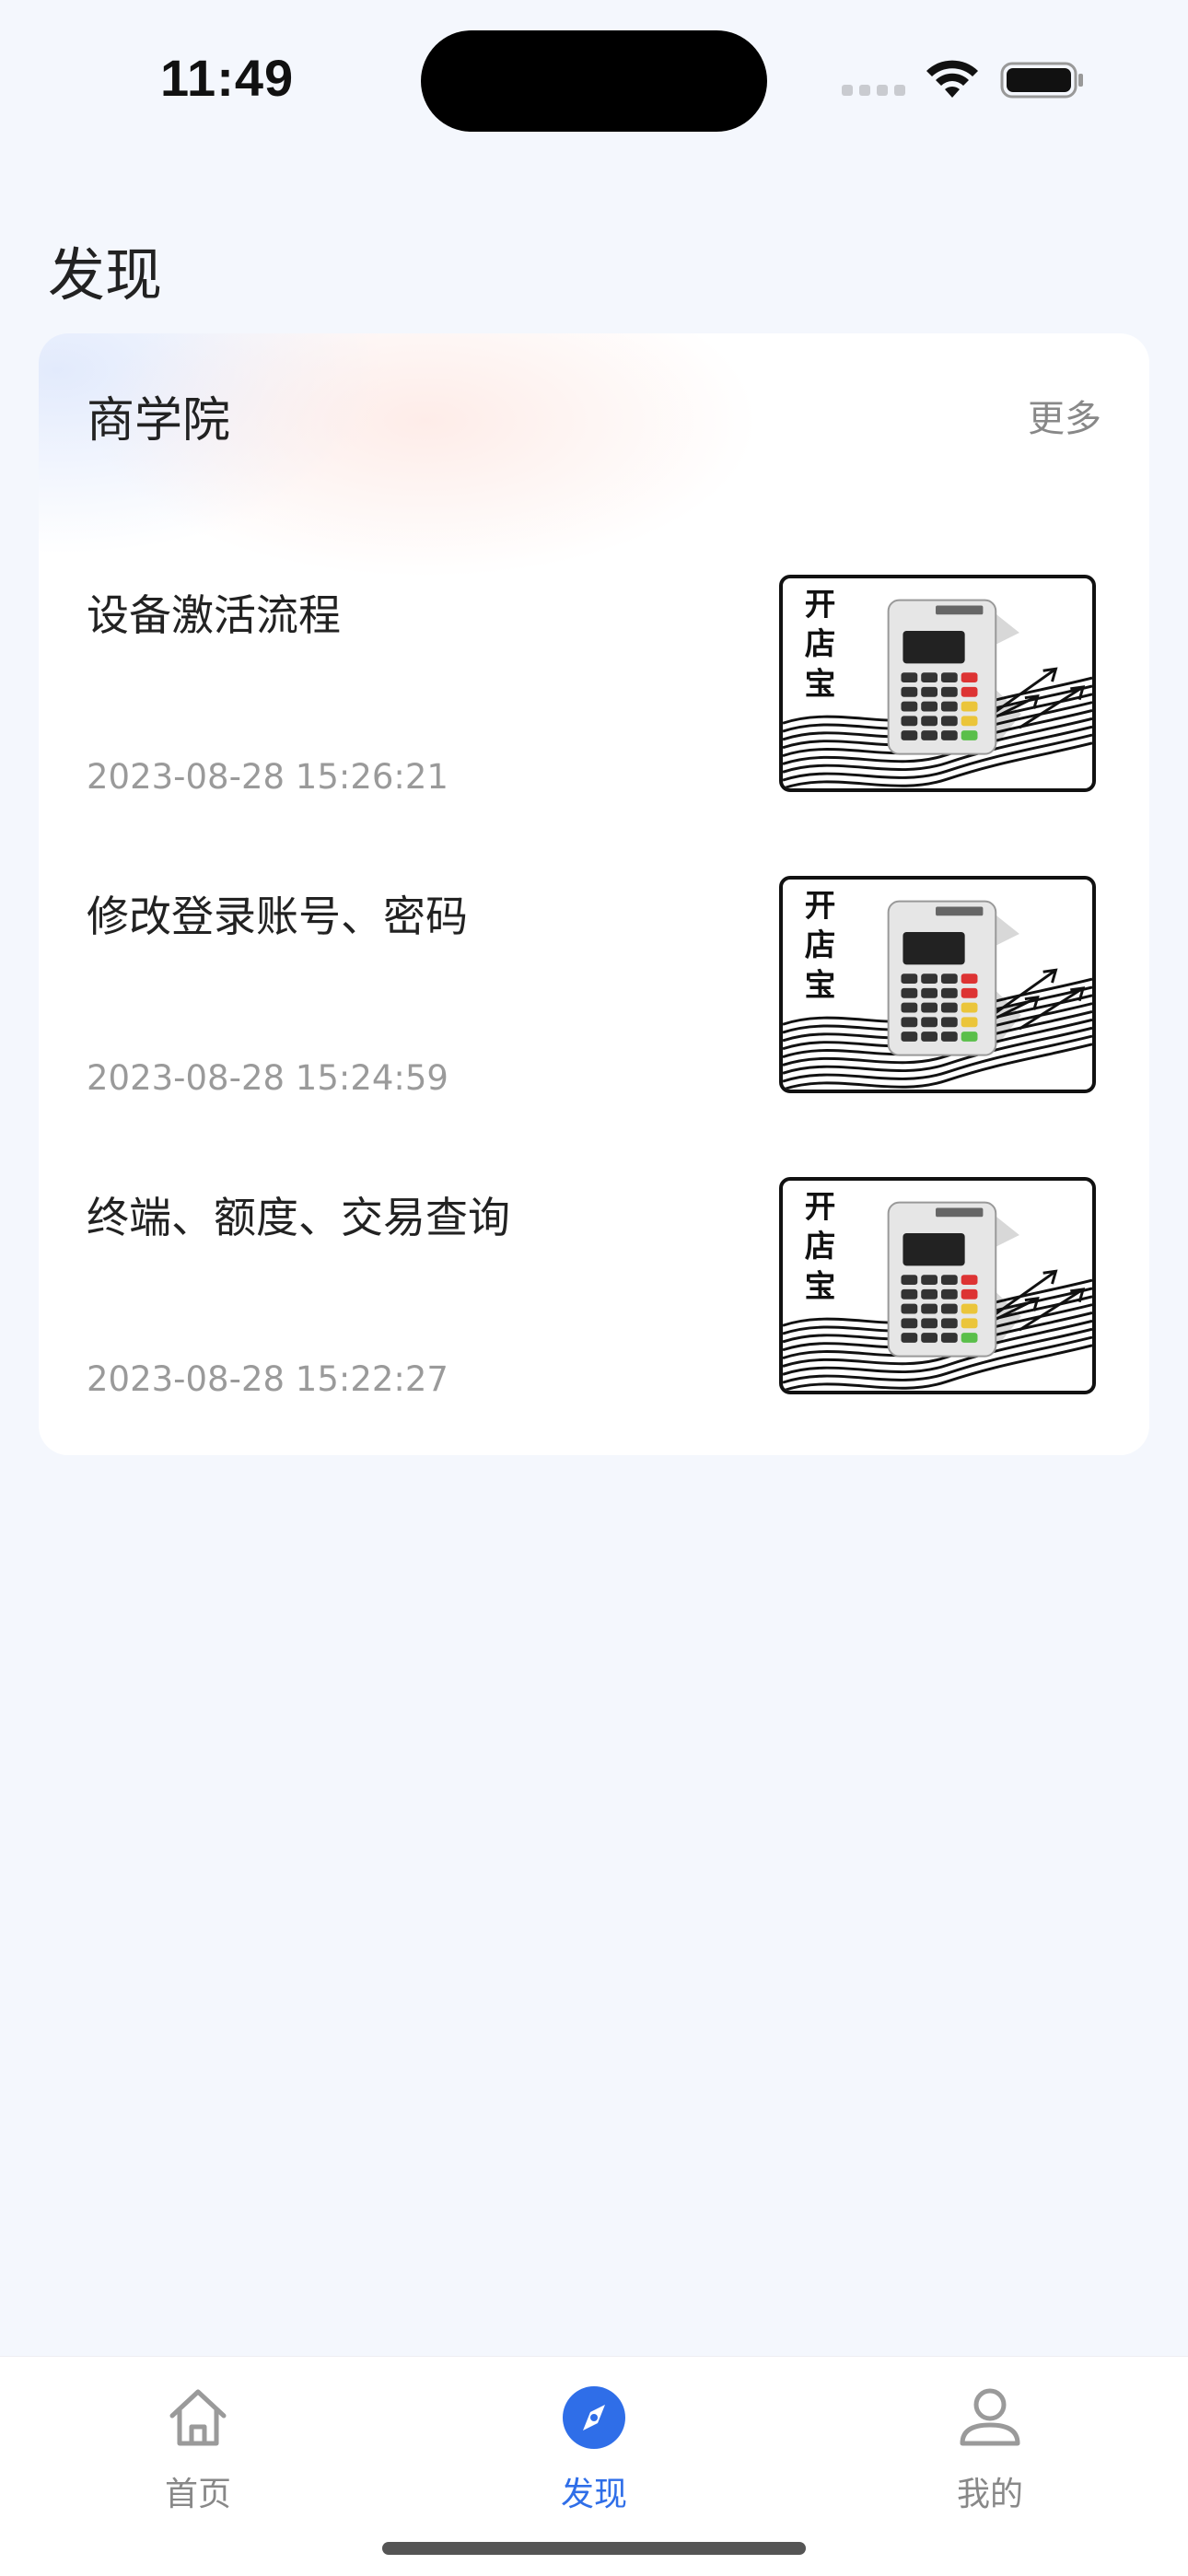  Describe the element at coordinates (990, 2448) in the screenshot. I see `tab-mine: 我的` at that location.